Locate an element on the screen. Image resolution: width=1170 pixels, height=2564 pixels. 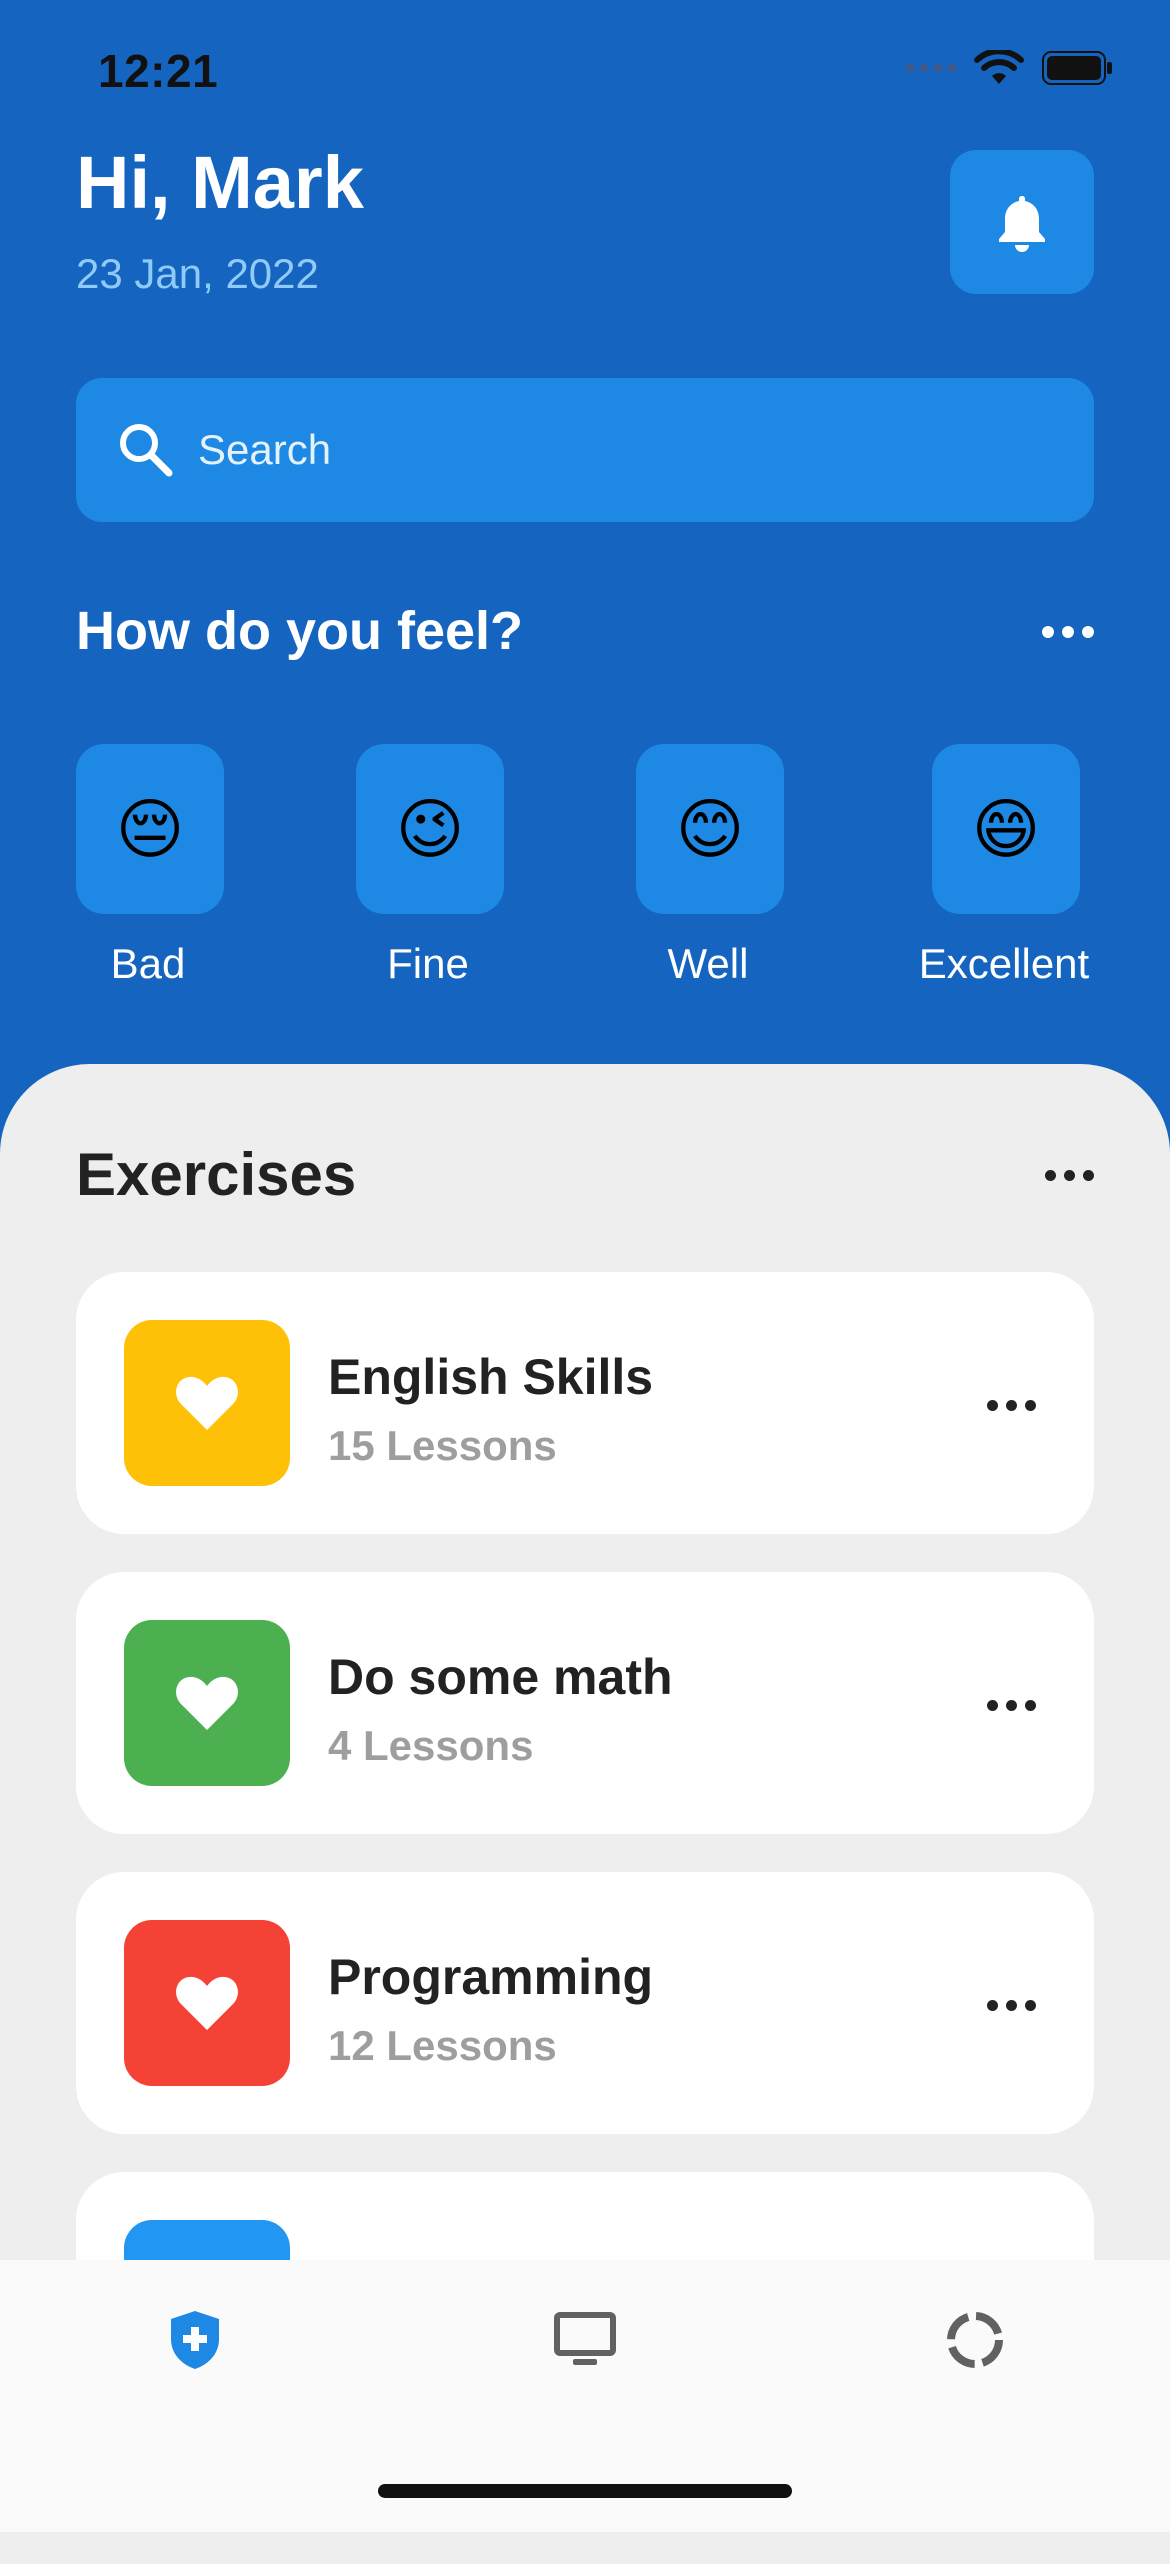
mood-emoji-bad: 😔 is located at coordinates (150, 829).